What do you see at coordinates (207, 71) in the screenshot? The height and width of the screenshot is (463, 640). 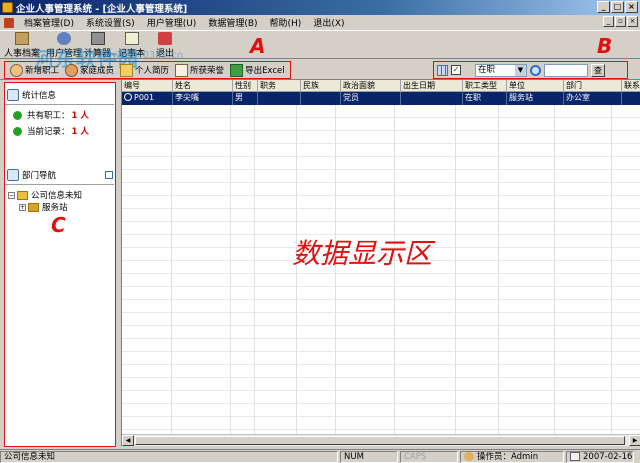 I see `honors-label: 所获荣誉` at bounding box center [207, 71].